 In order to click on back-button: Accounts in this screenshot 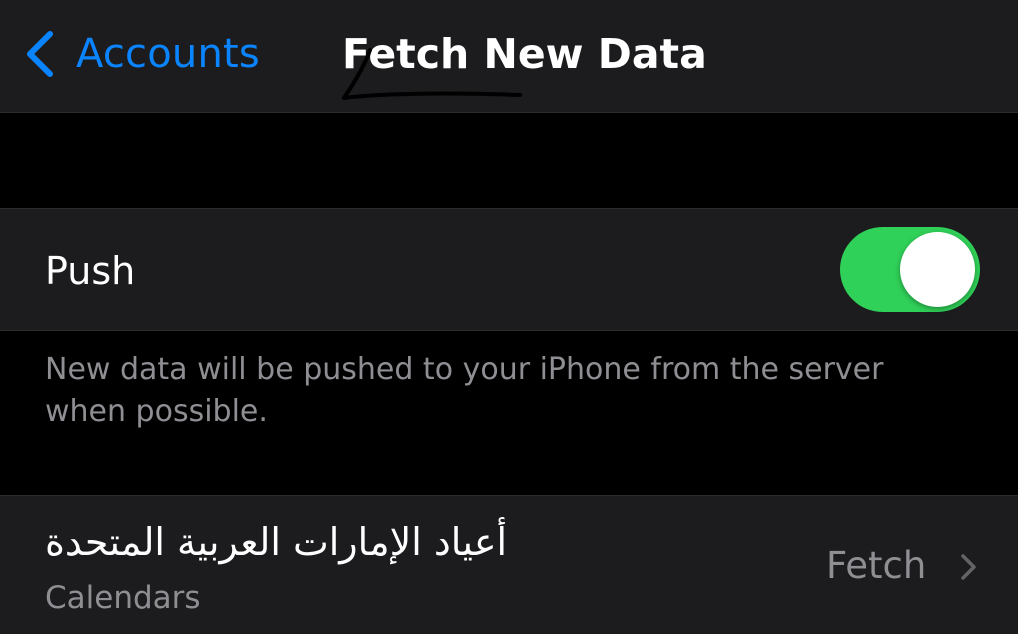, I will do `click(141, 54)`.